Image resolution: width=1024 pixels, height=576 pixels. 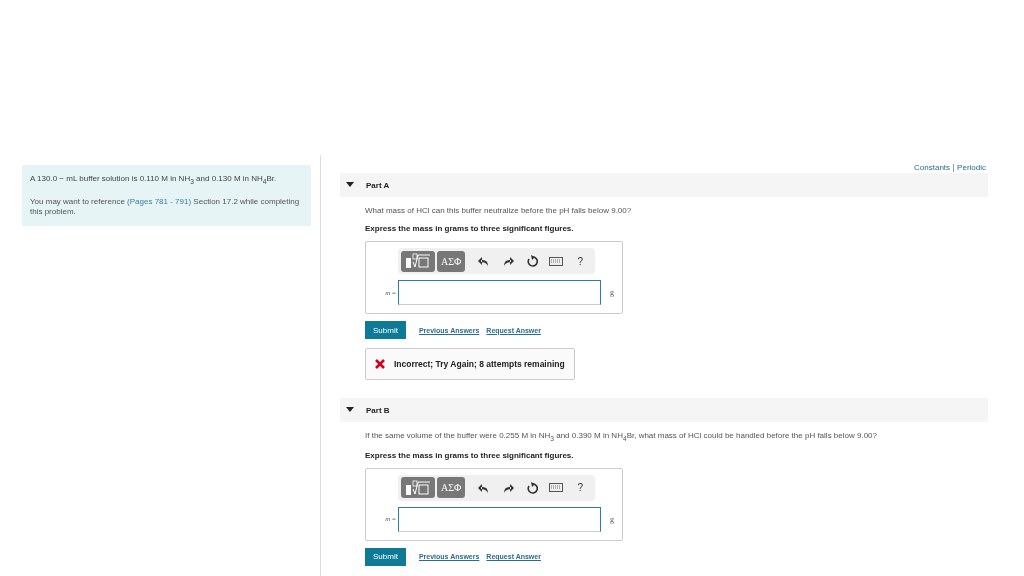 I want to click on header-link: Periodic, so click(x=971, y=167).